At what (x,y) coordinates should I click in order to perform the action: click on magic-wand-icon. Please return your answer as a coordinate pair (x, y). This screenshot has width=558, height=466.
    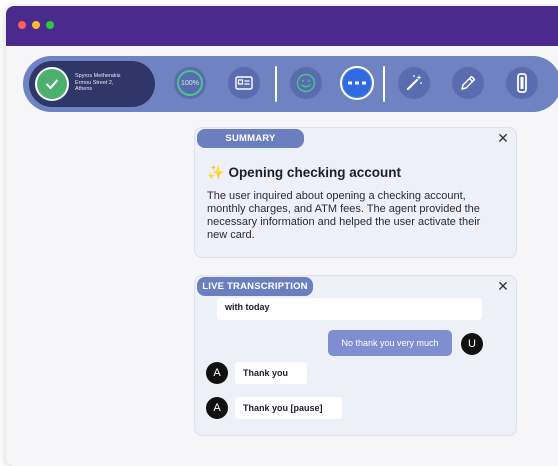
    Looking at the image, I should click on (414, 83).